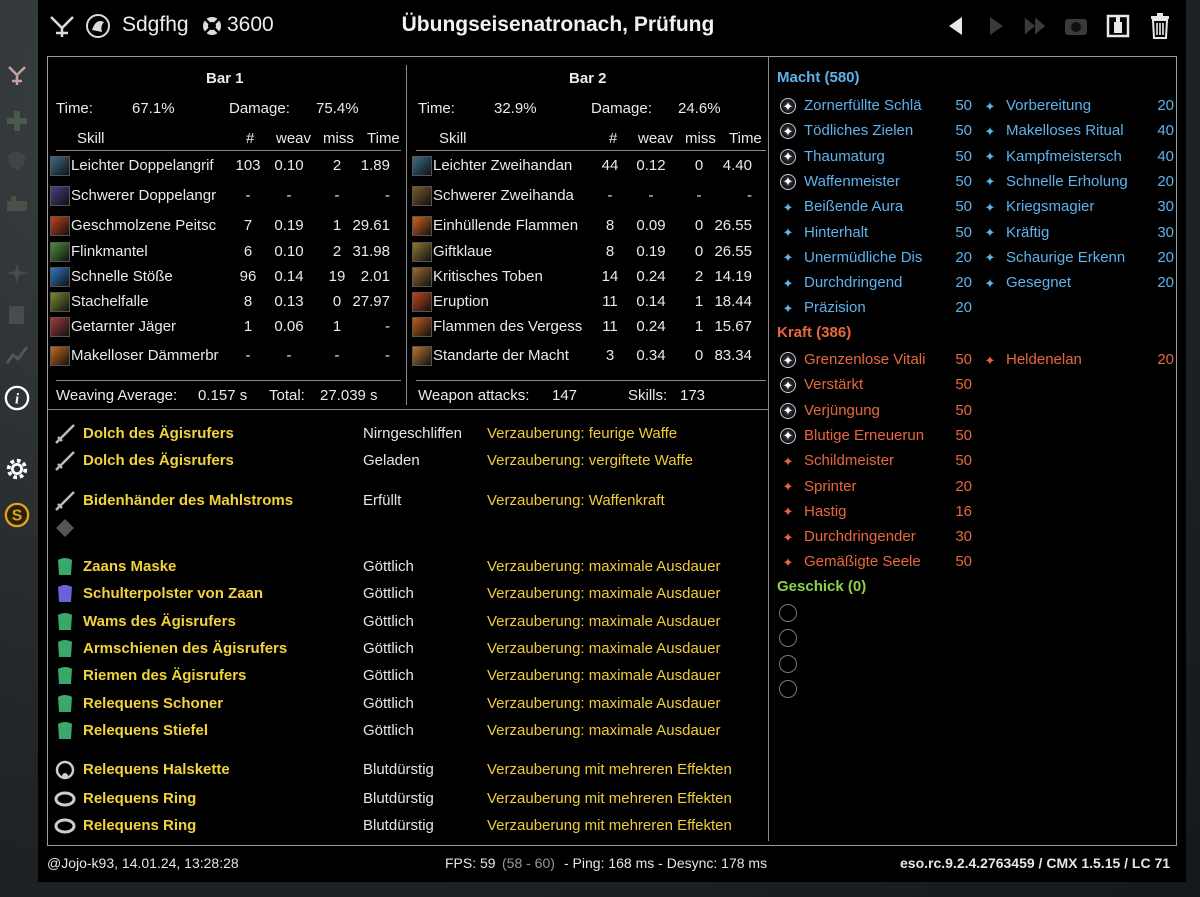 This screenshot has height=897, width=1200. I want to click on info-icon: i, so click(17, 398).